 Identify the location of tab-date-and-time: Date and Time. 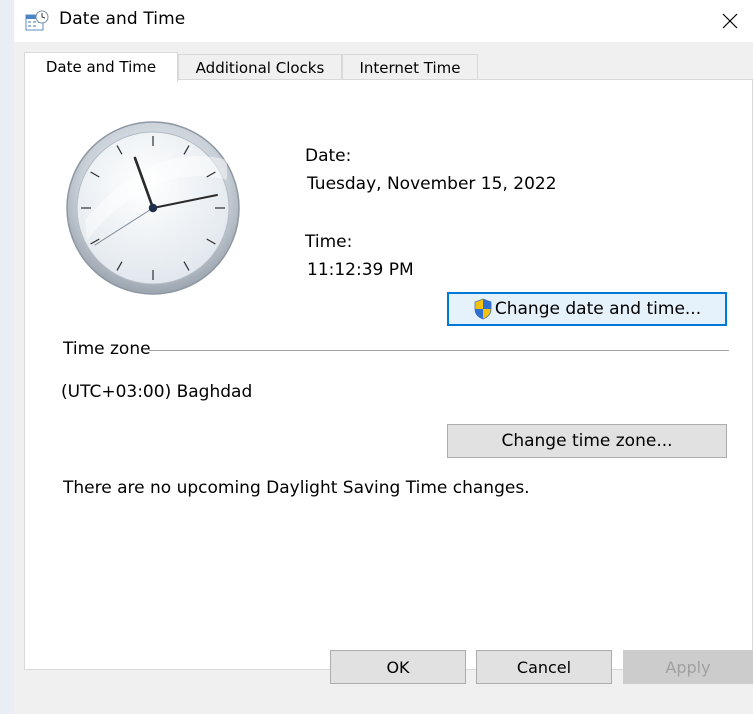
(101, 67).